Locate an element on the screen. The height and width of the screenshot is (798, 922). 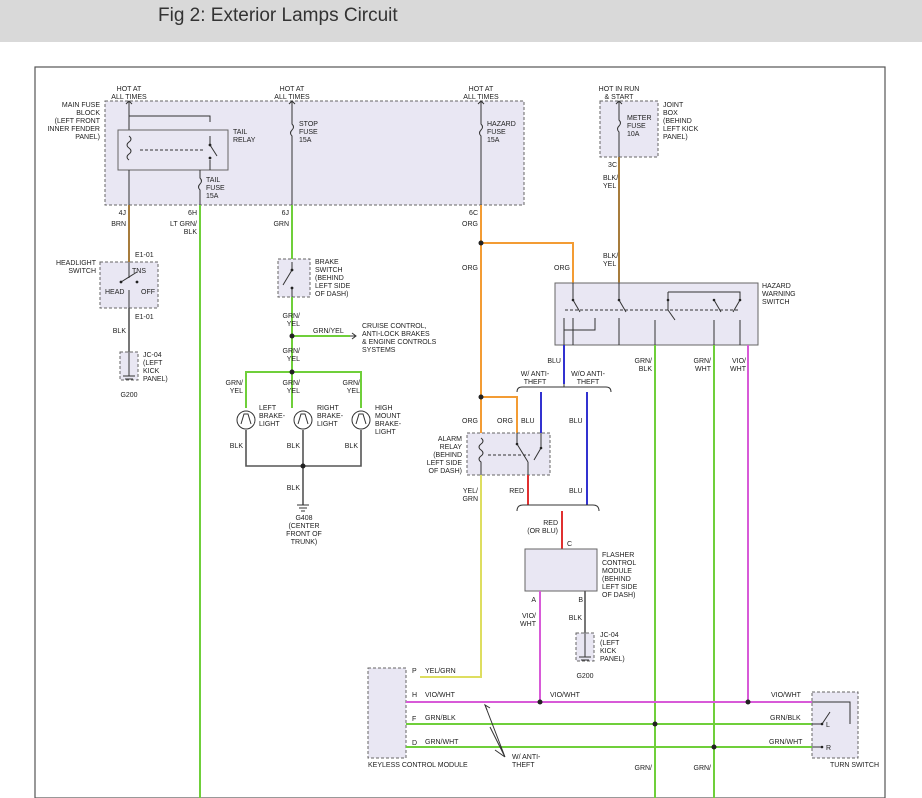
svg-text: R is located at coordinates (828, 748).